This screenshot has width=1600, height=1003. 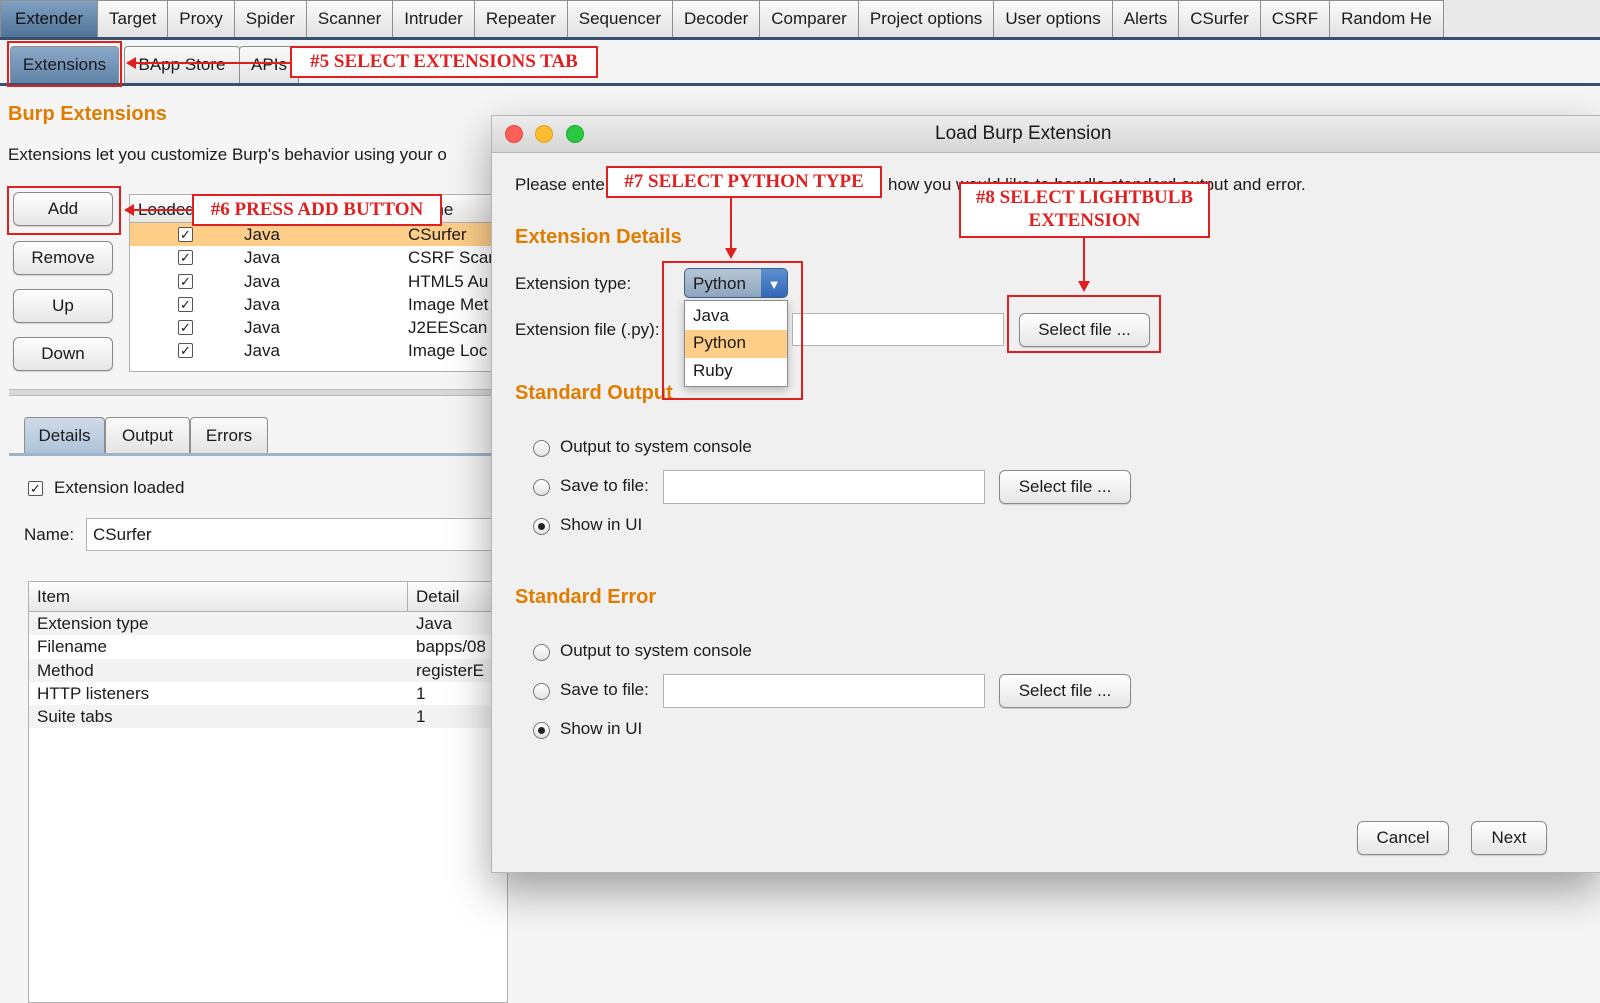 What do you see at coordinates (250, 454) in the screenshot?
I see `detail-tabs-rule` at bounding box center [250, 454].